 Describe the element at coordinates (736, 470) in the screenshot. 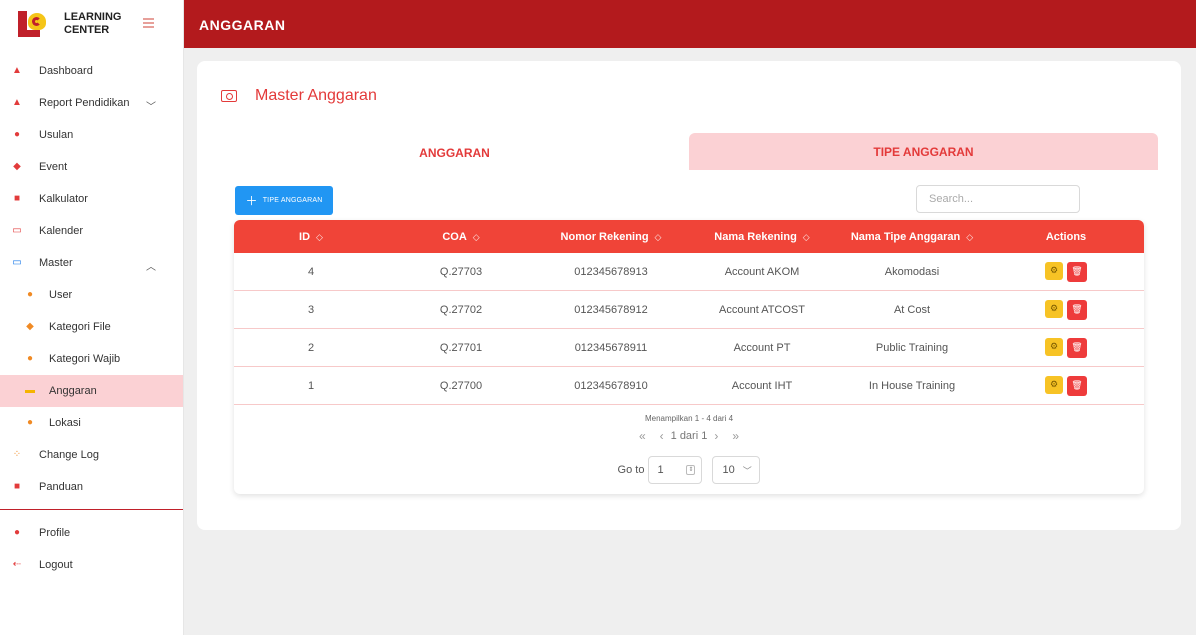

I see `page-size-select: 10 ﹀` at that location.